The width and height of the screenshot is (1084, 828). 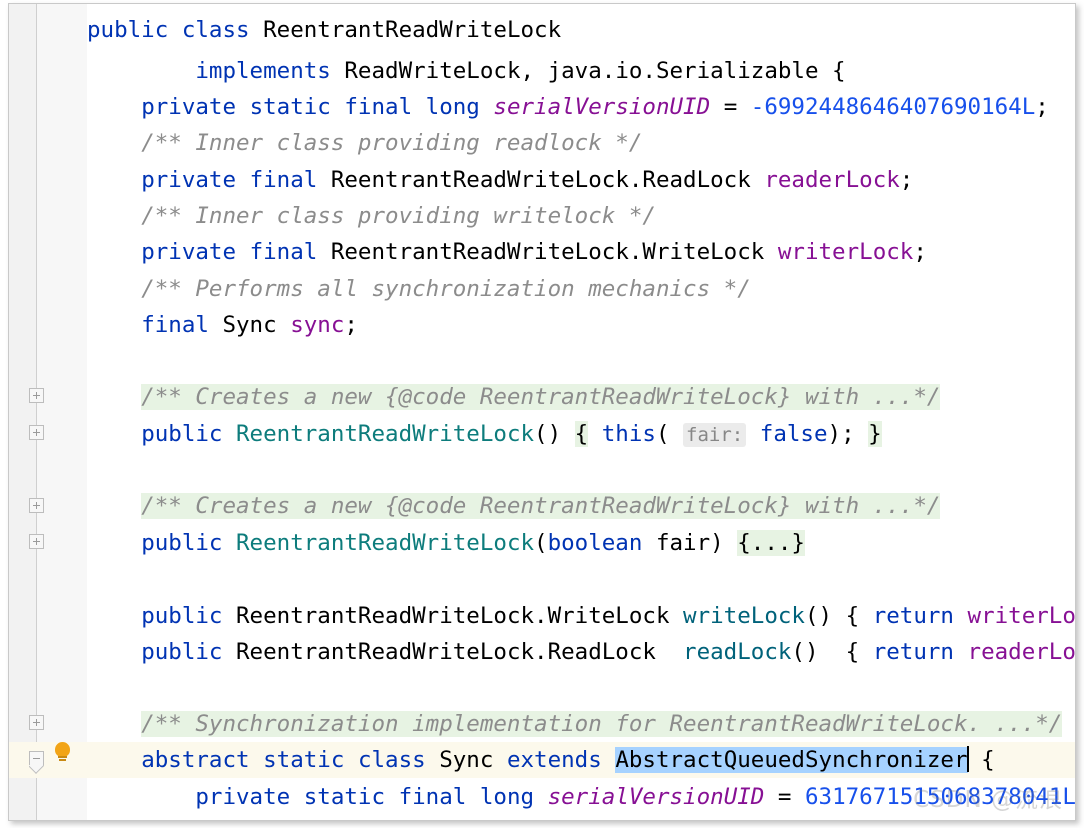 I want to click on code-line-content: final Sync sync;, so click(x=249, y=325).